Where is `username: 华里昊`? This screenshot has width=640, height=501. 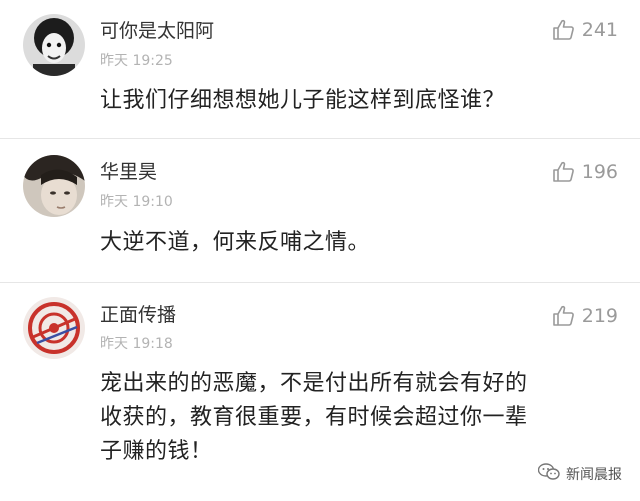 username: 华里昊 is located at coordinates (128, 170).